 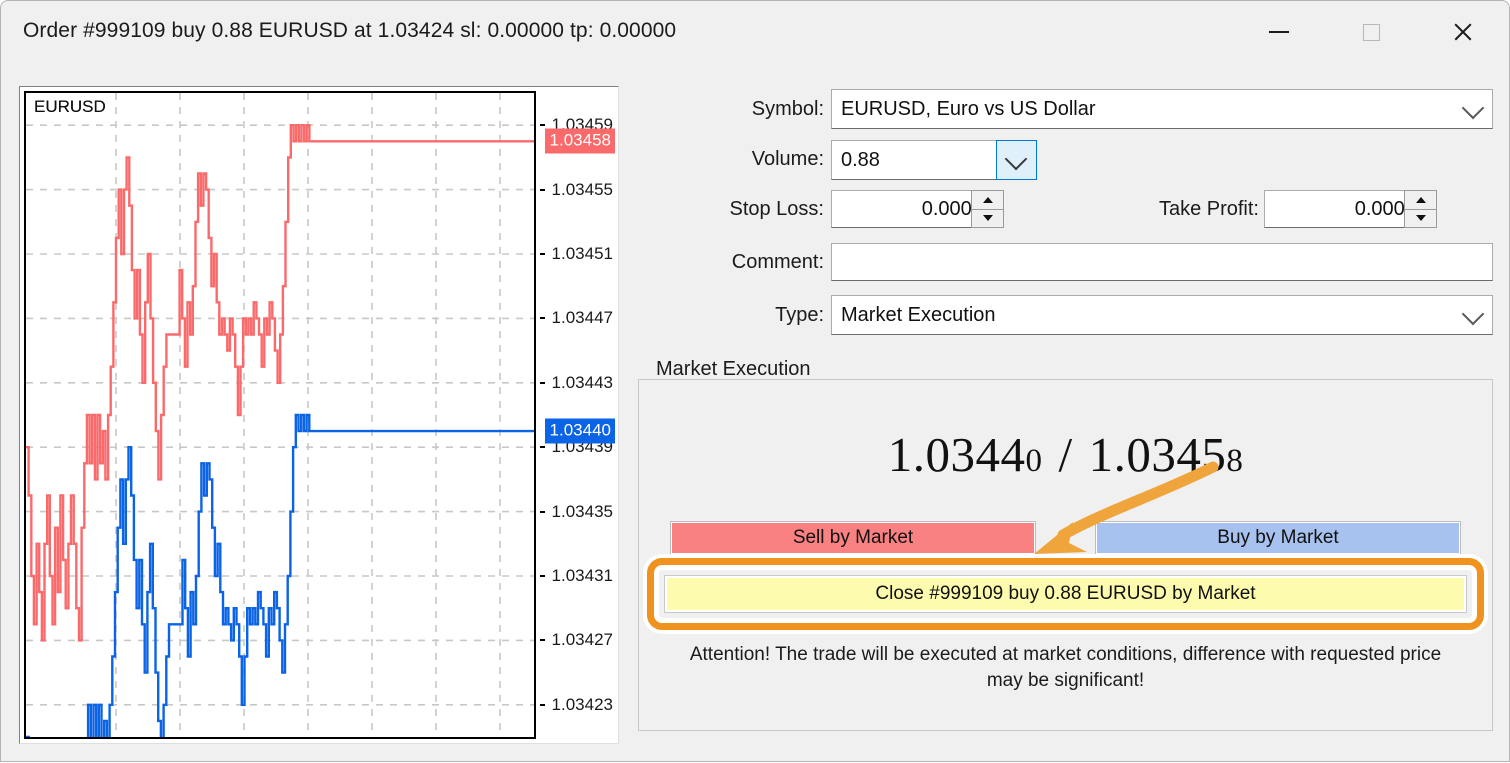 I want to click on maximize-button, so click(x=1371, y=32).